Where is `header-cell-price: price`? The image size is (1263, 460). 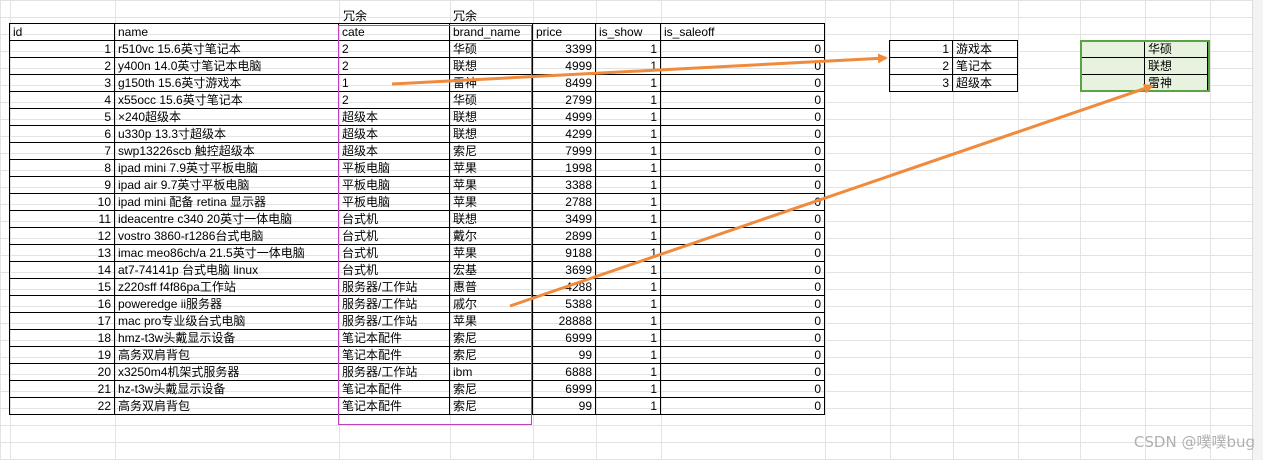 header-cell-price: price is located at coordinates (564, 32).